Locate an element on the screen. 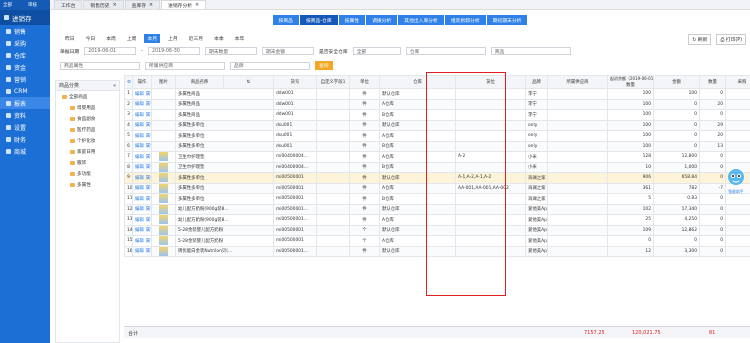 Image resolution: width=750 pixels, height=343 pixels. tree-node: 食品副食 is located at coordinates (87, 118).